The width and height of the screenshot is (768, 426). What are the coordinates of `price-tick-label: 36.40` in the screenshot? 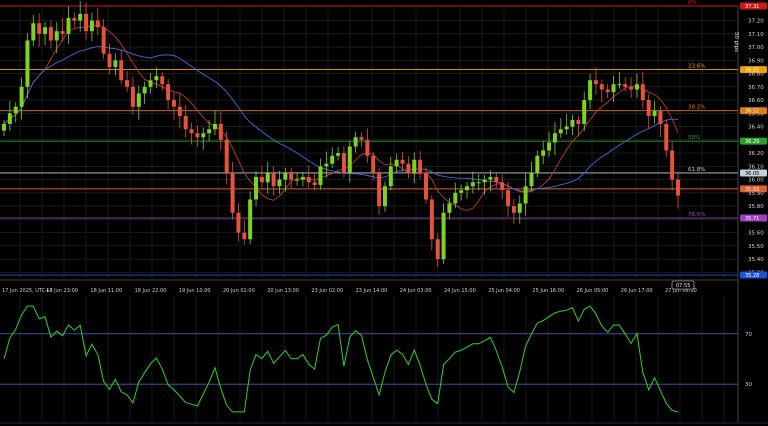 It's located at (756, 128).